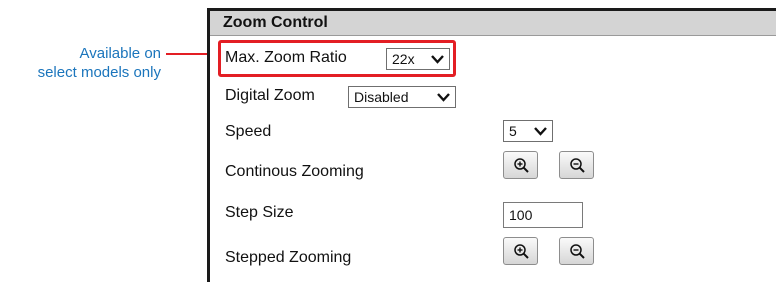 Image resolution: width=776 pixels, height=282 pixels. Describe the element at coordinates (259, 212) in the screenshot. I see `step-size-label: Step Size` at that location.